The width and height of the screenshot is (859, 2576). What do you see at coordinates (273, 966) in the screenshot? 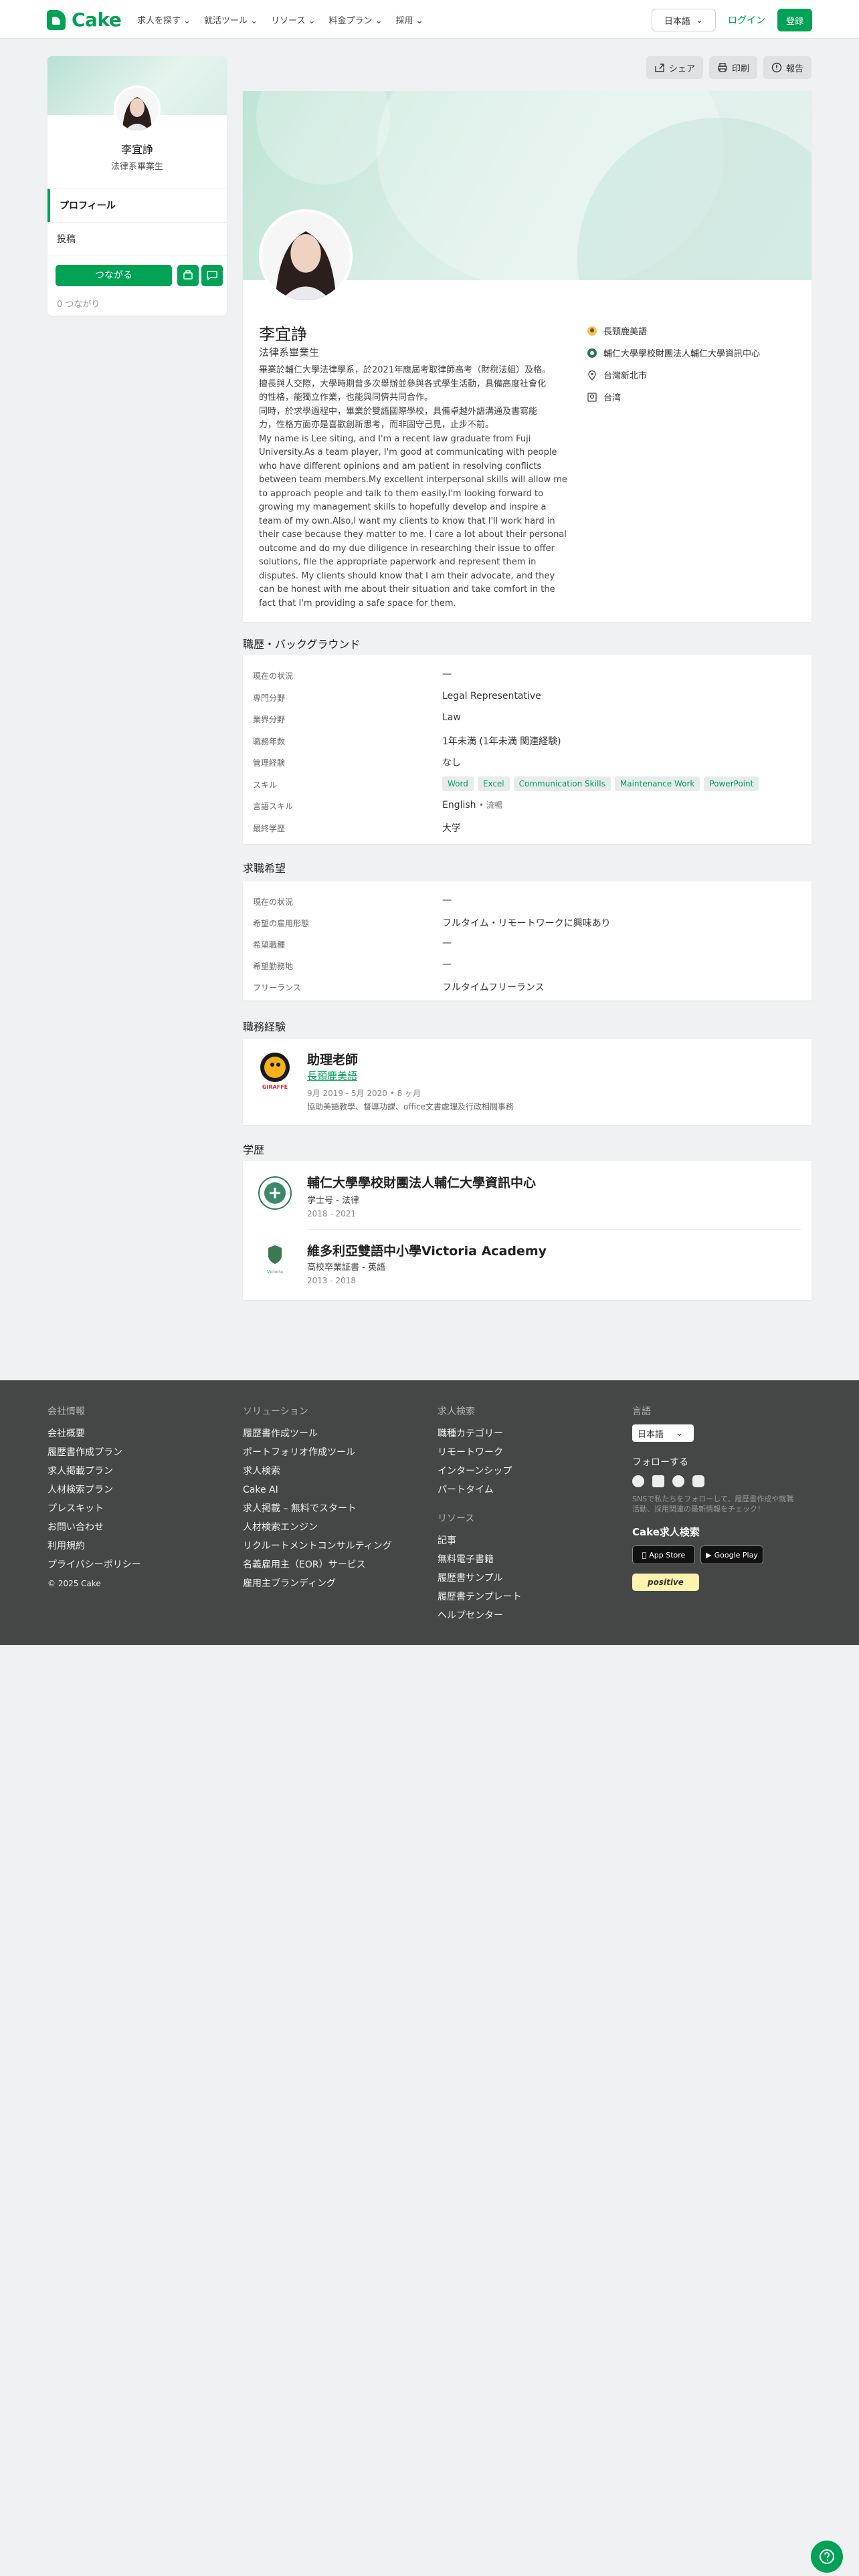
I see `field-label: 希望勤務地` at bounding box center [273, 966].